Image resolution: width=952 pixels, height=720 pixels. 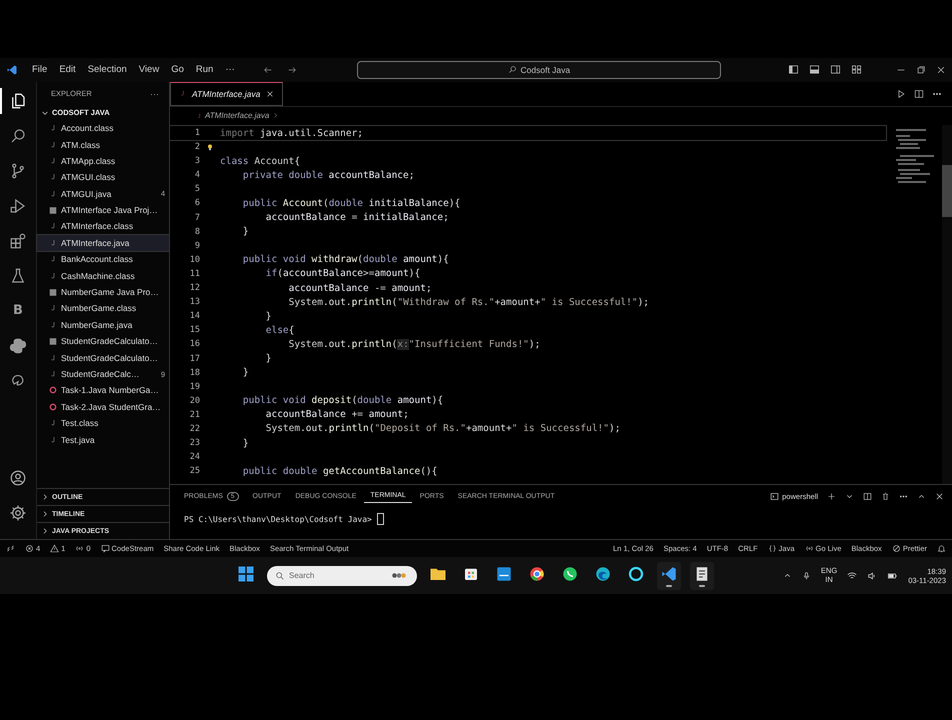 I want to click on run-icon, so click(x=901, y=93).